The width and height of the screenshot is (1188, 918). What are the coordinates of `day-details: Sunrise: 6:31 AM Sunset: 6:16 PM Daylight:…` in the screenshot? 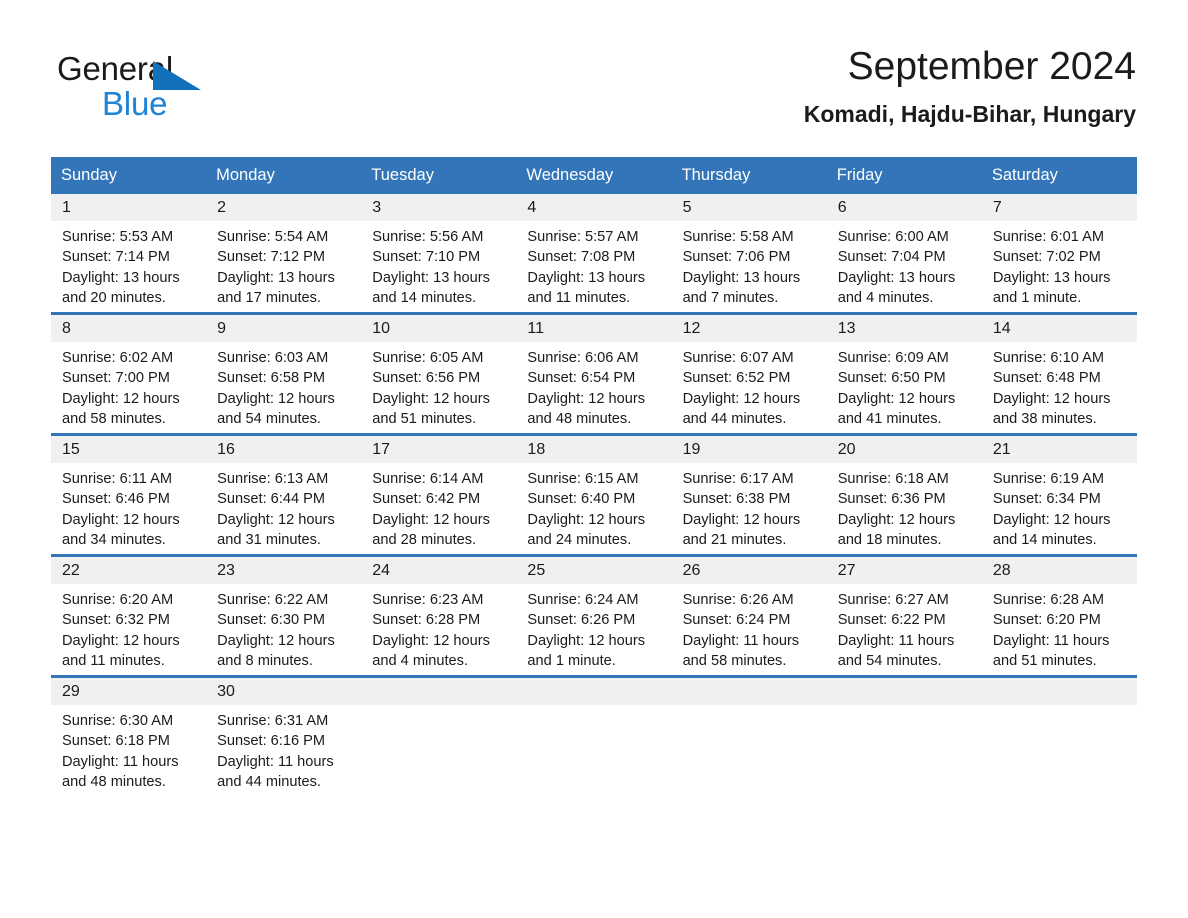 It's located at (283, 748).